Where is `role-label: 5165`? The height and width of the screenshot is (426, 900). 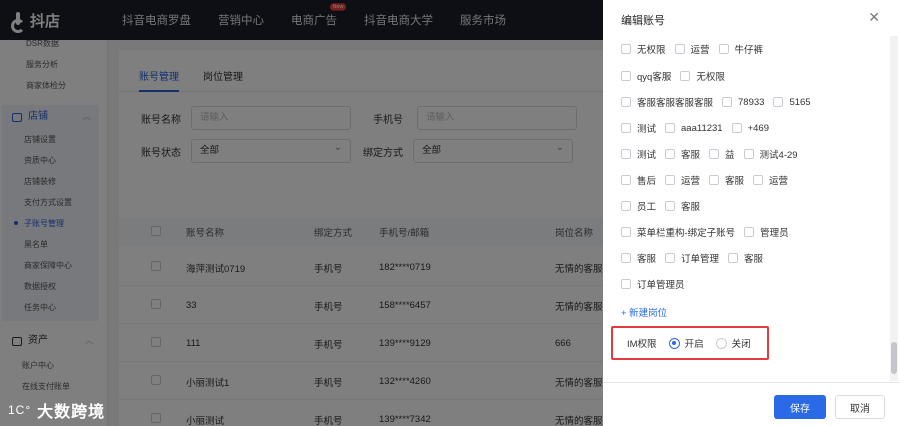 role-label: 5165 is located at coordinates (800, 102).